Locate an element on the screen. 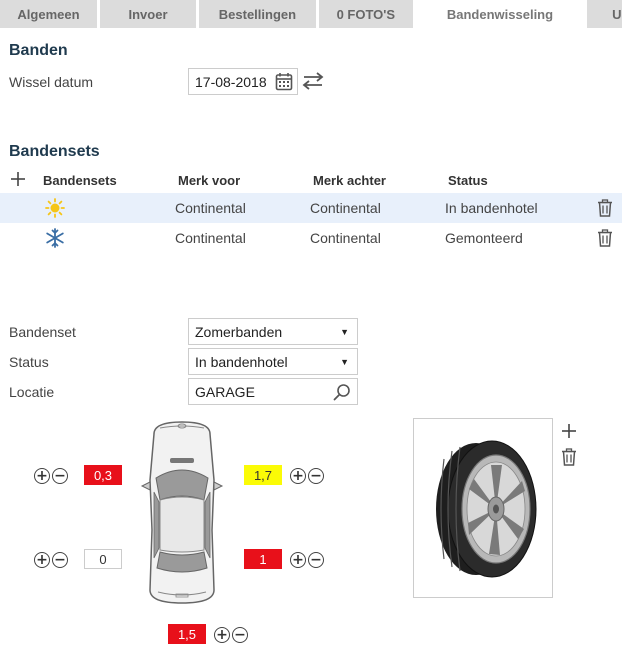 The width and height of the screenshot is (622, 662). sun-icon is located at coordinates (55, 209).